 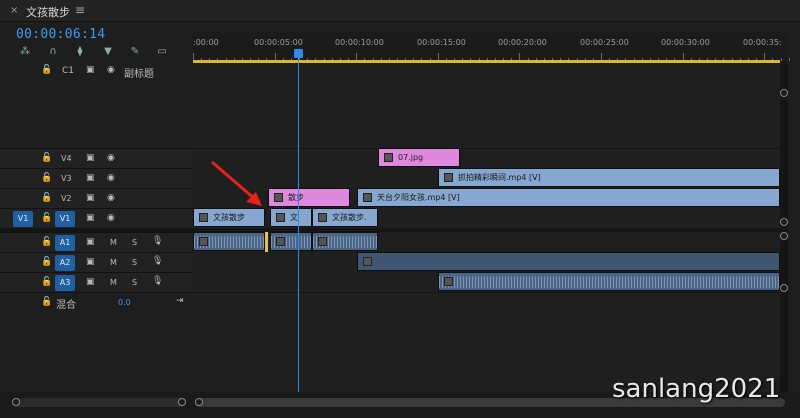 What do you see at coordinates (108, 52) in the screenshot?
I see `marker-icon: ▼` at bounding box center [108, 52].